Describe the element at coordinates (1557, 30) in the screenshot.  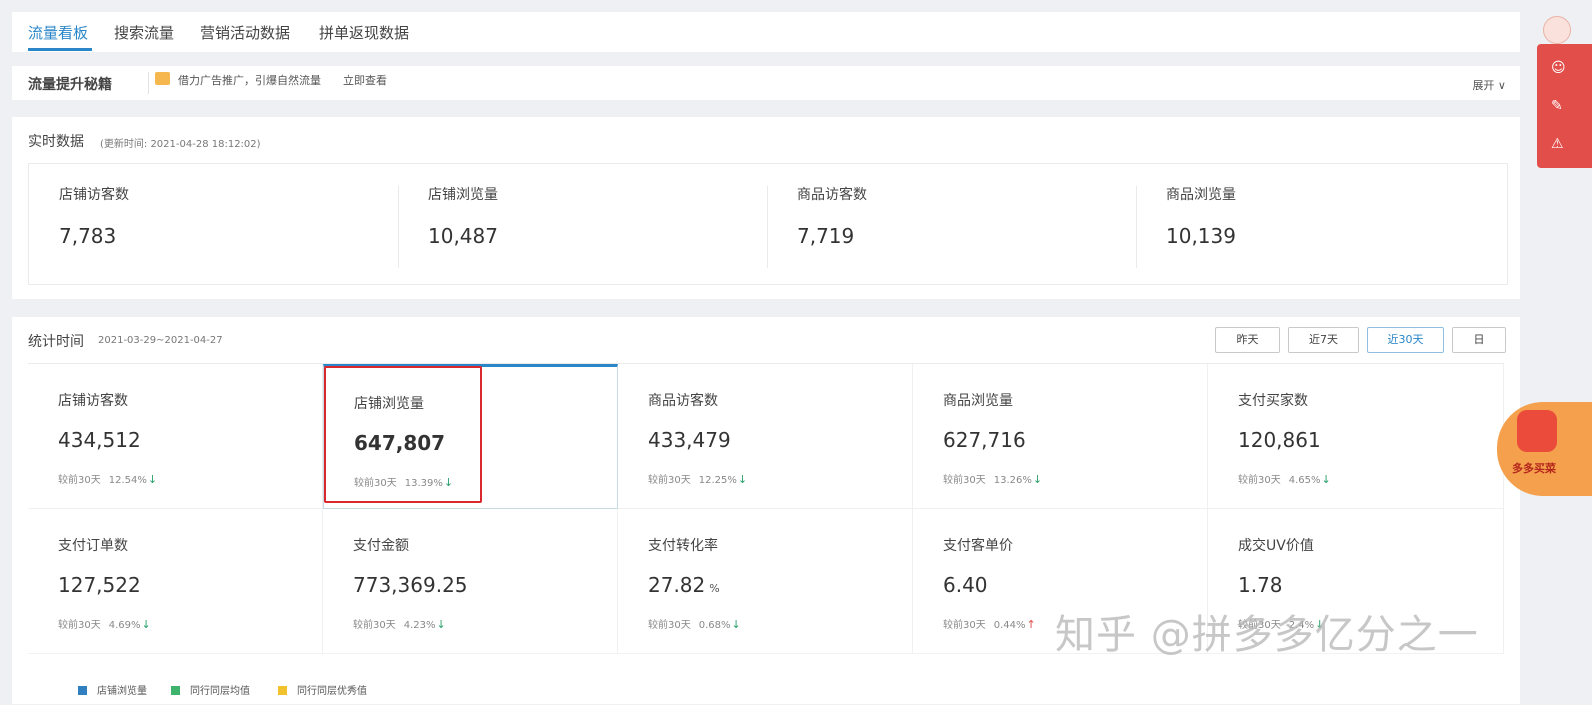
I see `assistant-avatar-icon` at that location.